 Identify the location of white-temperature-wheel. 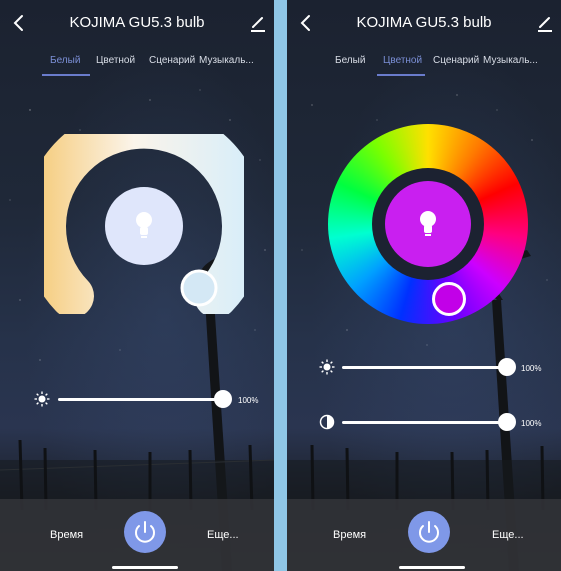
(144, 224).